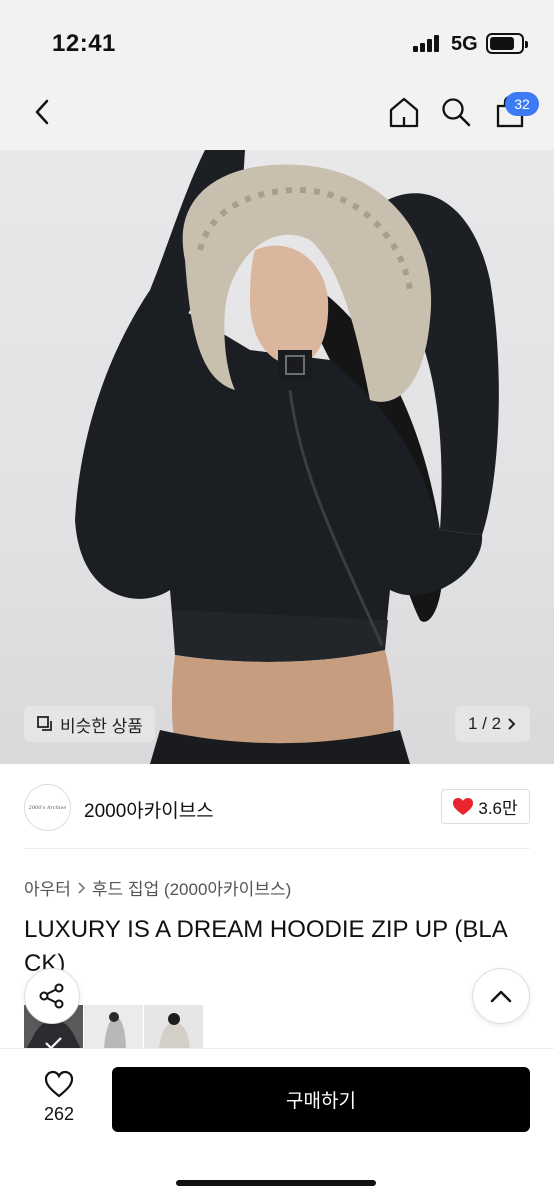  Describe the element at coordinates (59, 1114) in the screenshot. I see `wish-count: 262` at that location.